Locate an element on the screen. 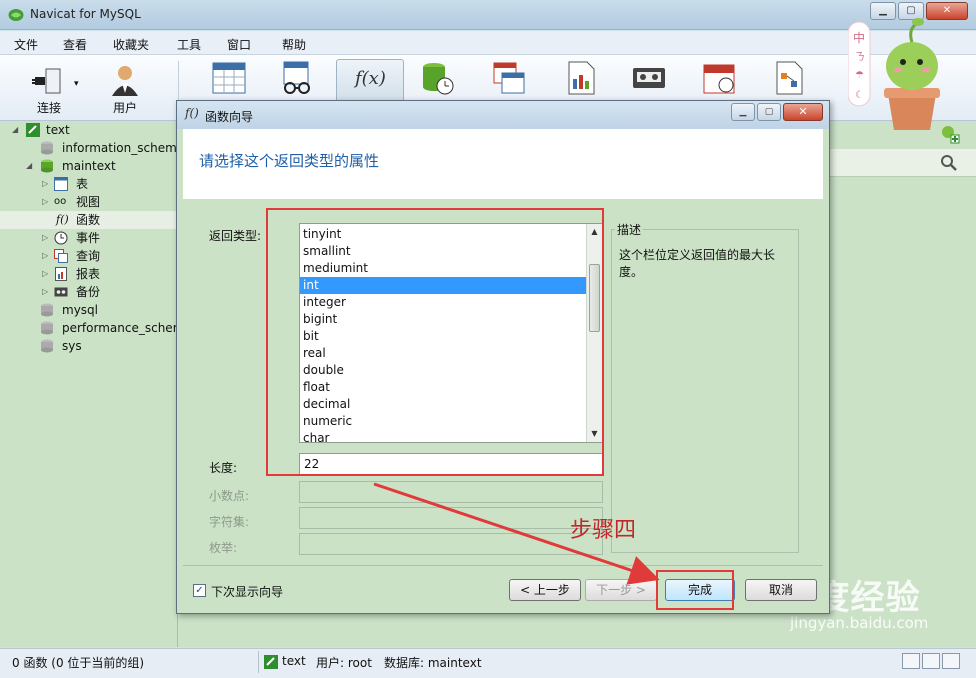  tree-item-database: ◢ maintext is located at coordinates (89, 166).